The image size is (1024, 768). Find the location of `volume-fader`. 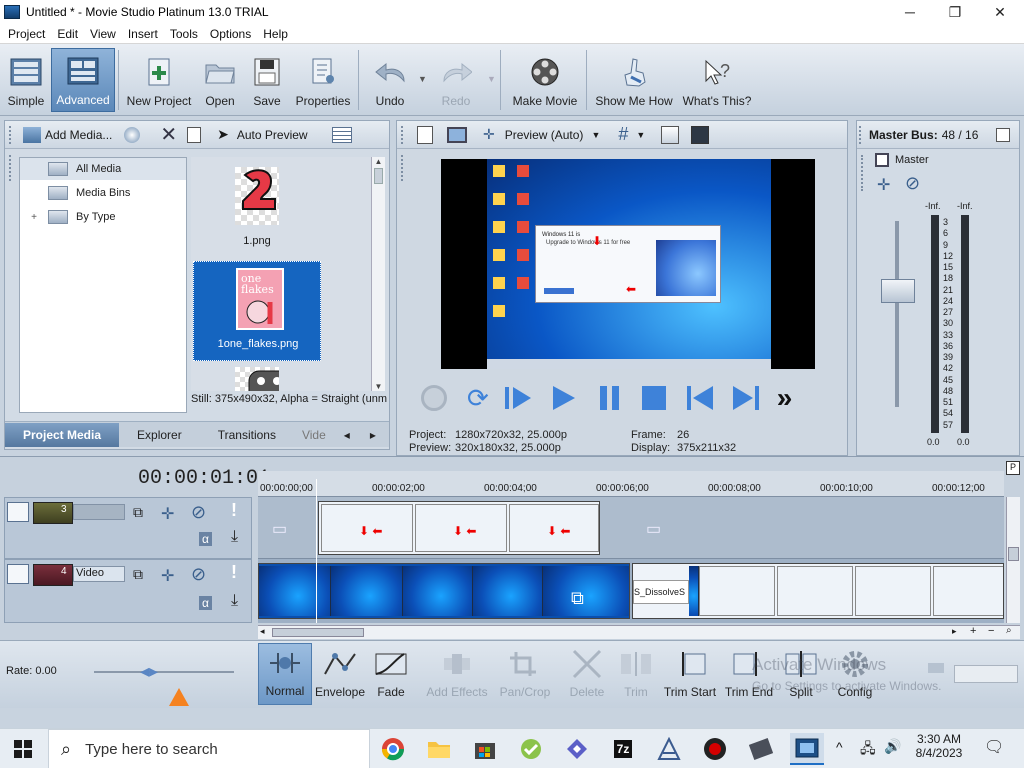

volume-fader is located at coordinates (898, 291).